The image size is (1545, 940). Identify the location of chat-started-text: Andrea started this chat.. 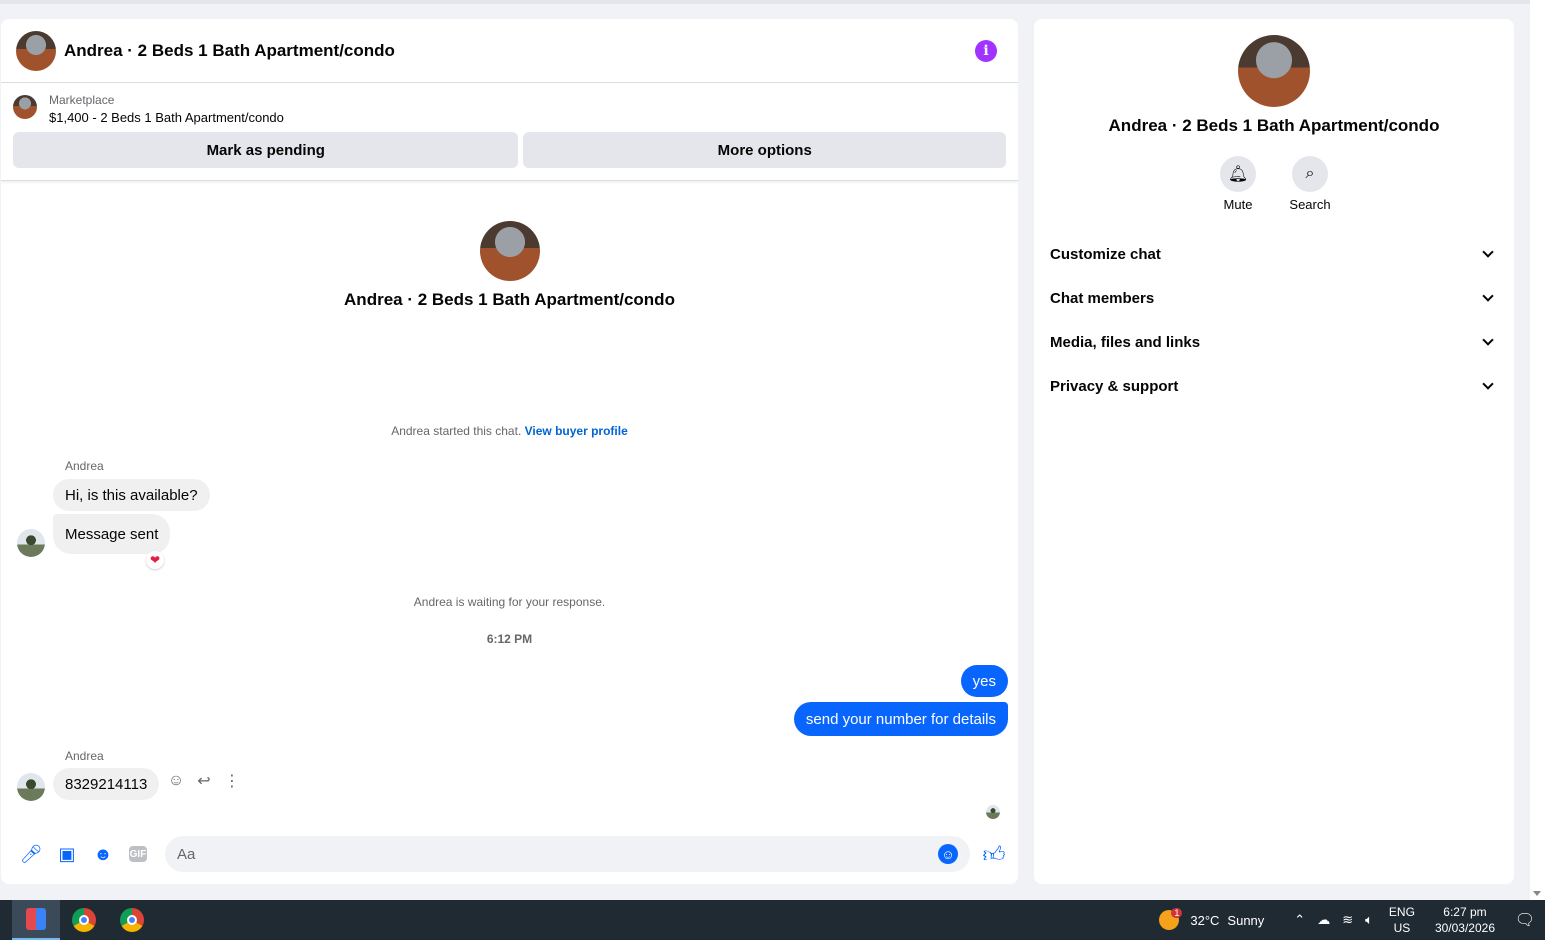
(456, 431).